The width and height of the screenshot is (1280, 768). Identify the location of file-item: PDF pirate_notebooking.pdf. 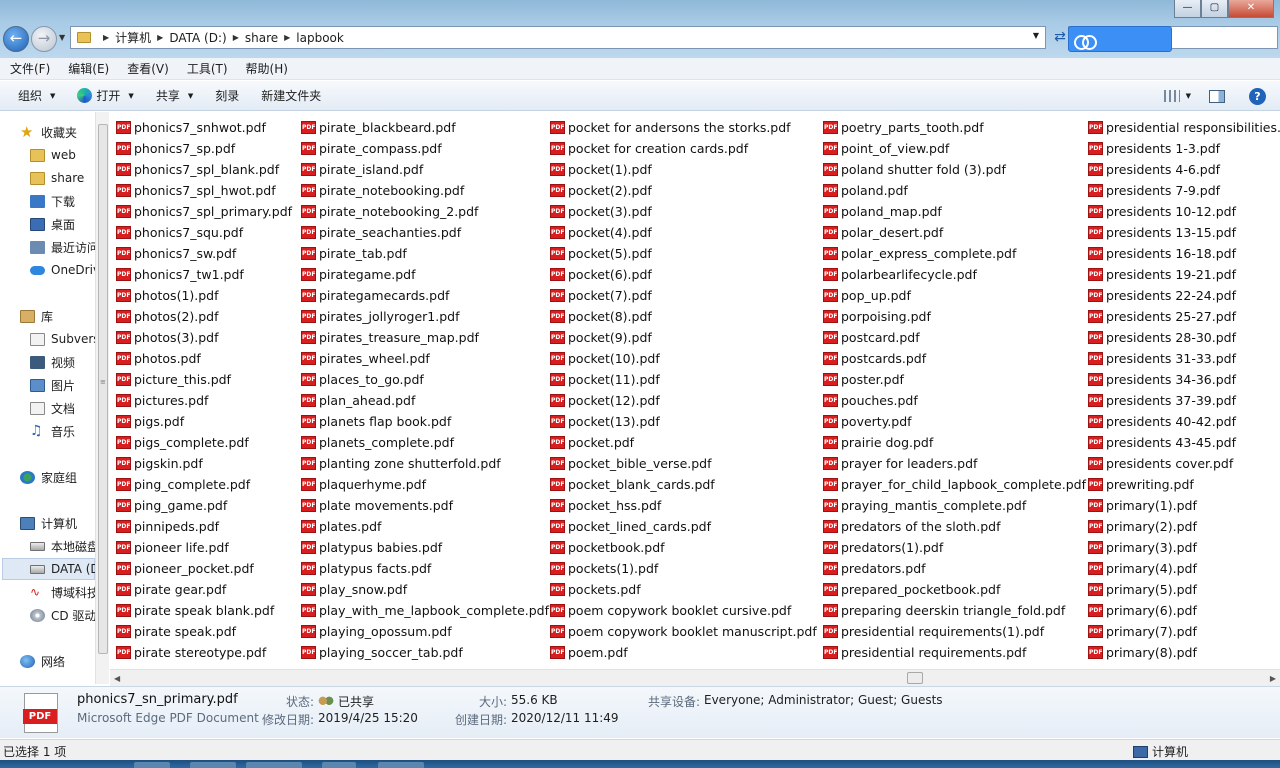
(425, 190).